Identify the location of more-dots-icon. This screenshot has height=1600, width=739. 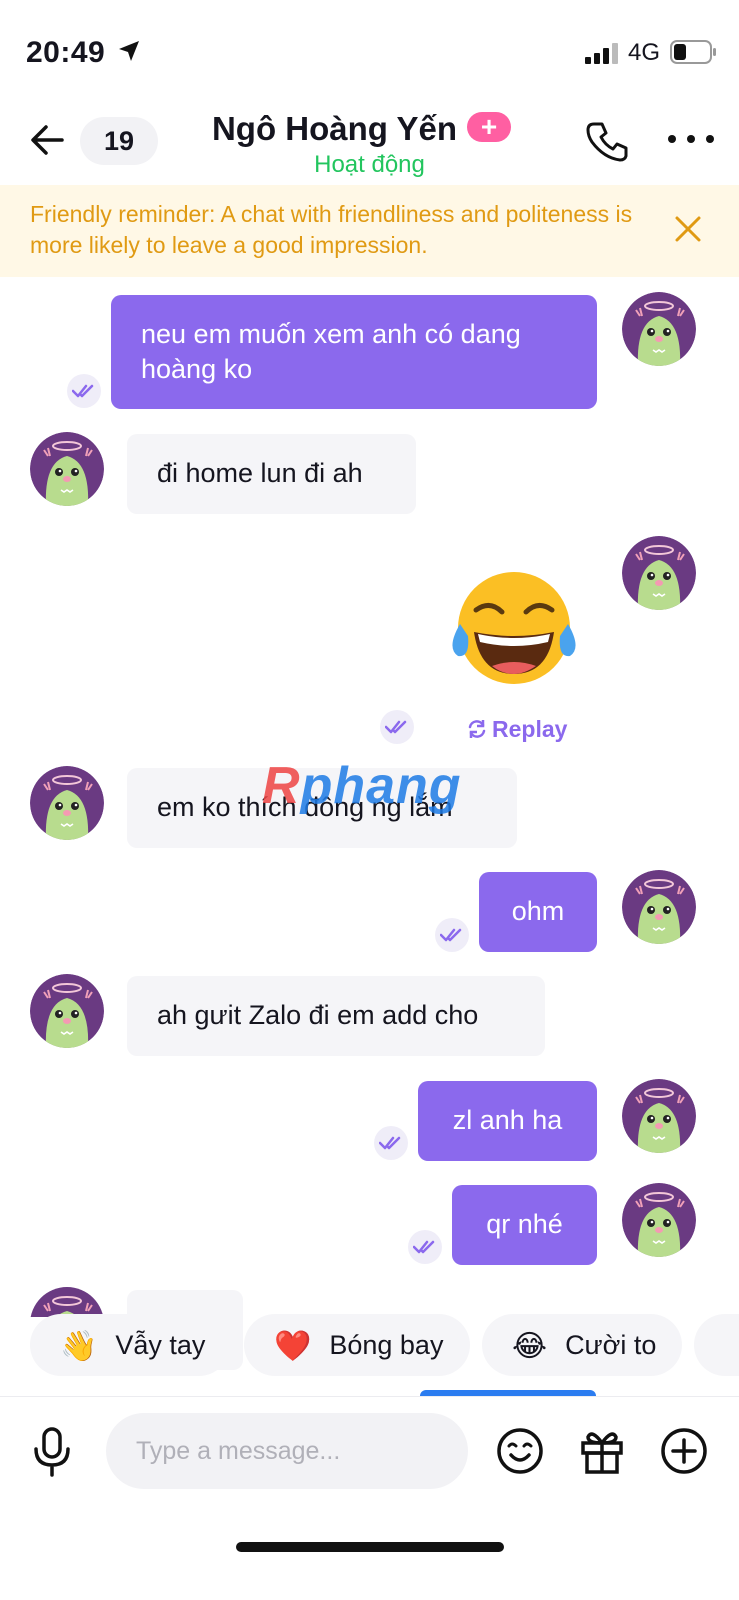
(691, 139).